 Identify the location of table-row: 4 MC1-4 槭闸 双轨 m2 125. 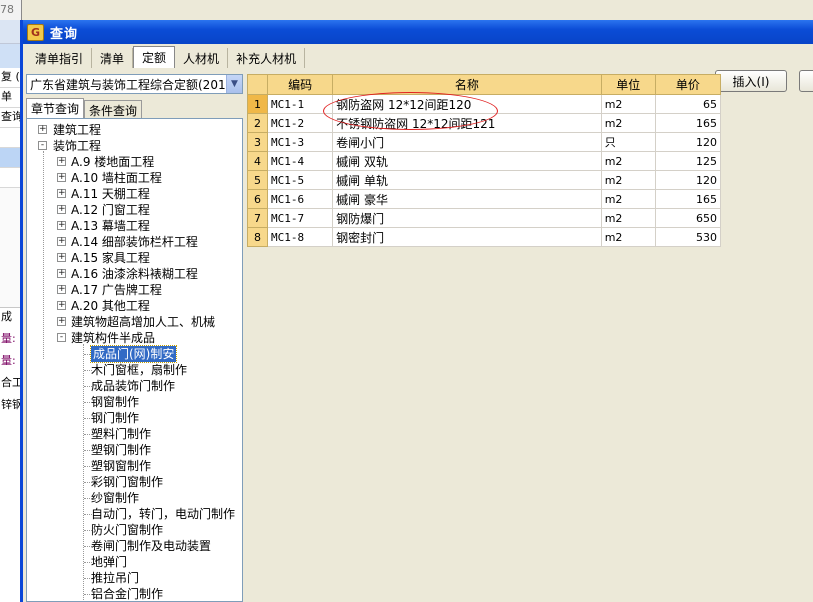
(484, 161).